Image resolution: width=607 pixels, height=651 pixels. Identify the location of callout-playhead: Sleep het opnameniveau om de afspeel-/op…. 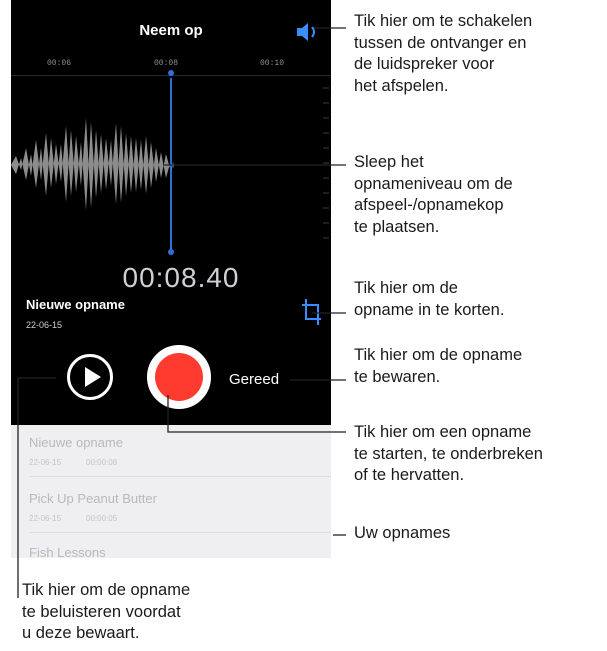
(433, 194).